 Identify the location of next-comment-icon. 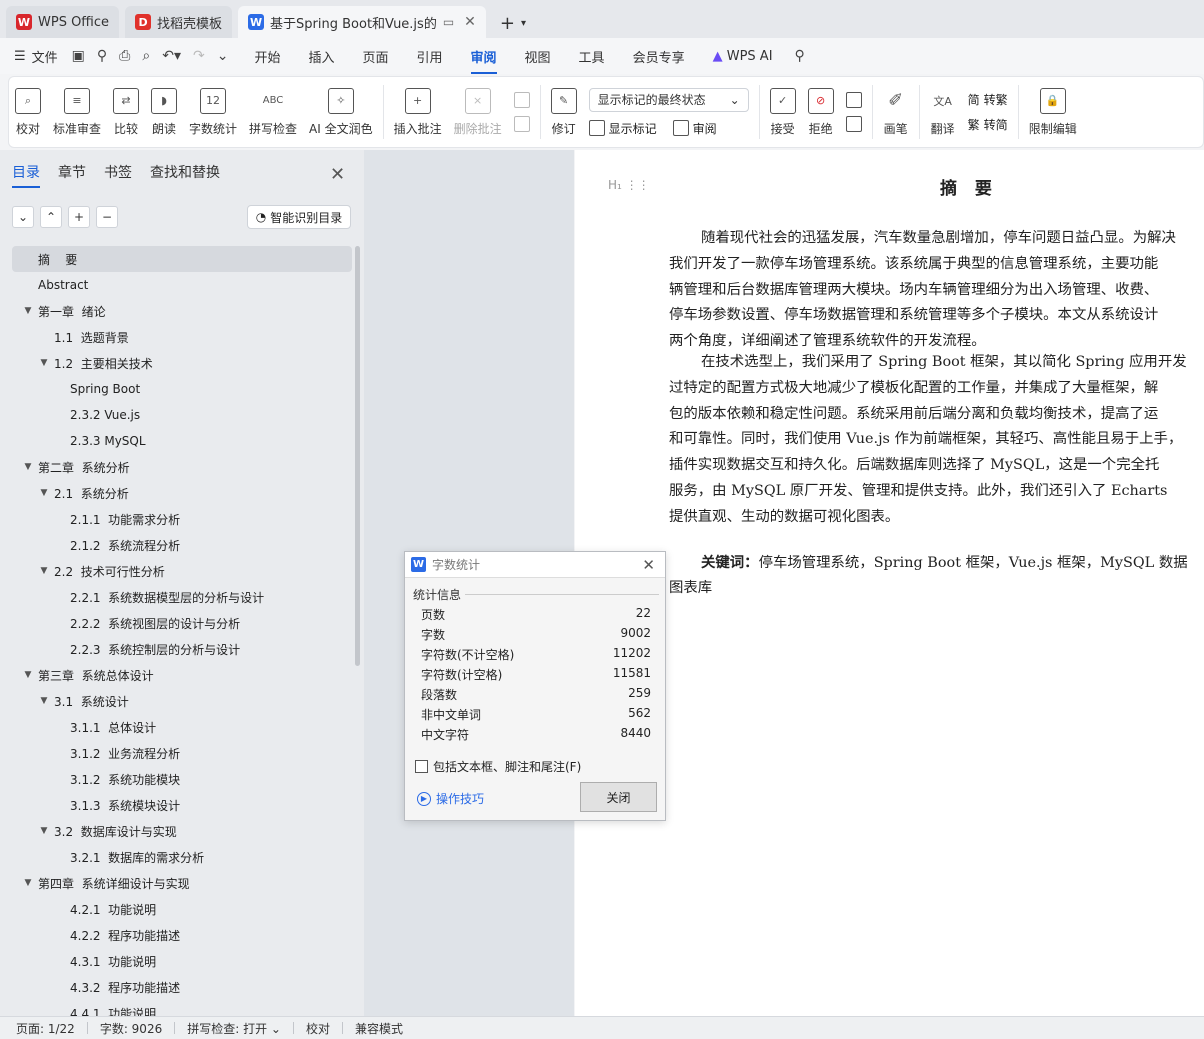
(521, 124).